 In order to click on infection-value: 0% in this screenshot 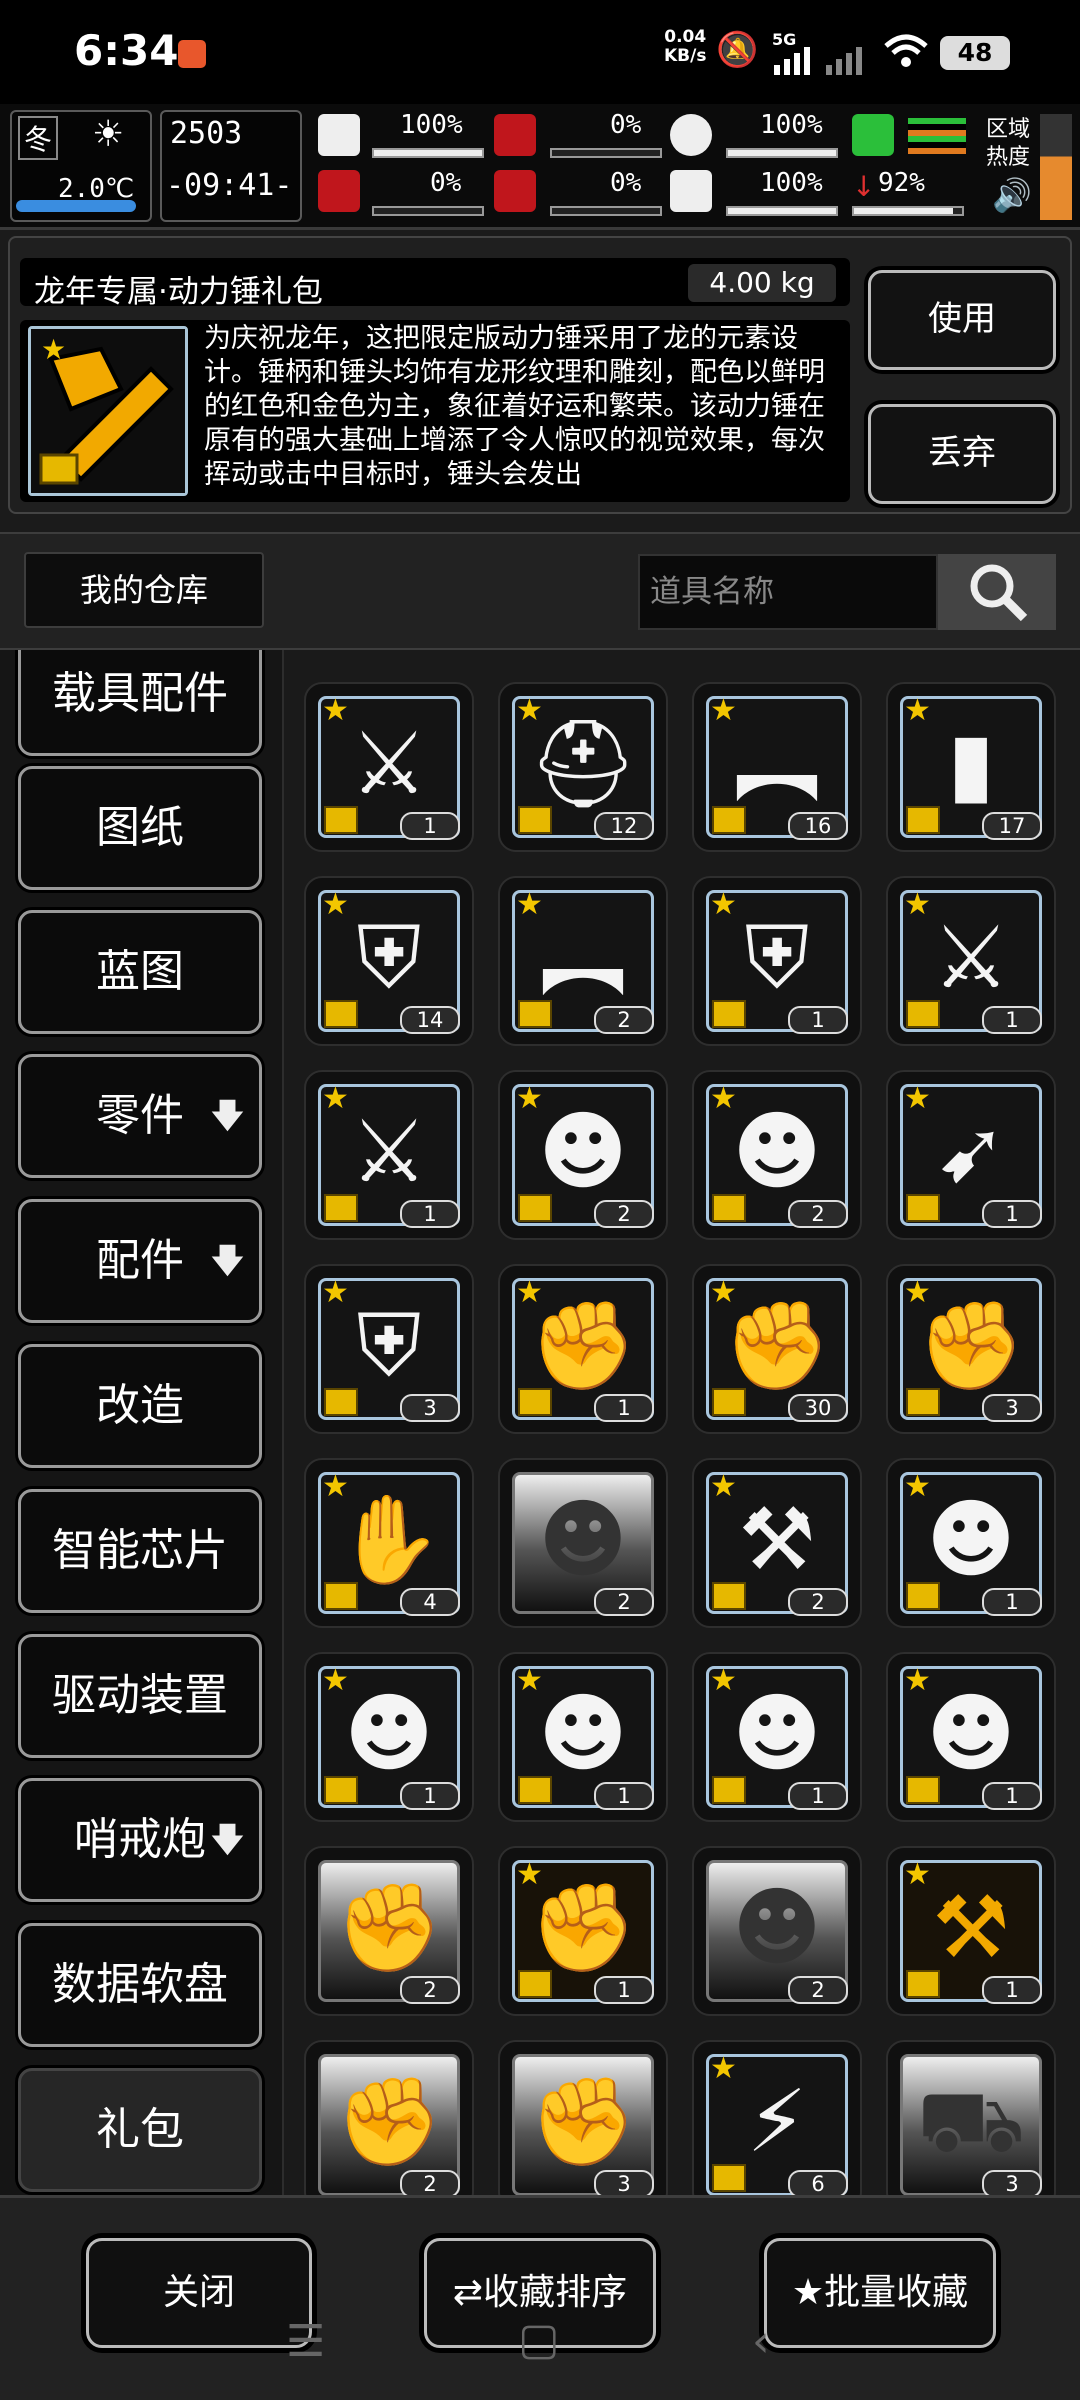, I will do `click(446, 183)`.